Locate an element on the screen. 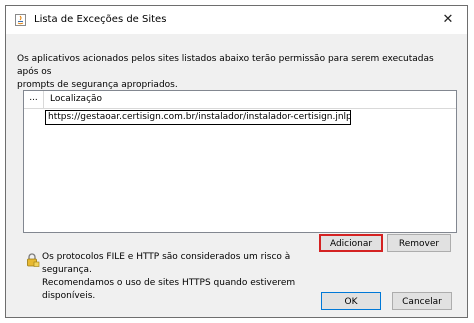 Image resolution: width=474 pixels, height=323 pixels. java-app-icon is located at coordinates (20, 20).